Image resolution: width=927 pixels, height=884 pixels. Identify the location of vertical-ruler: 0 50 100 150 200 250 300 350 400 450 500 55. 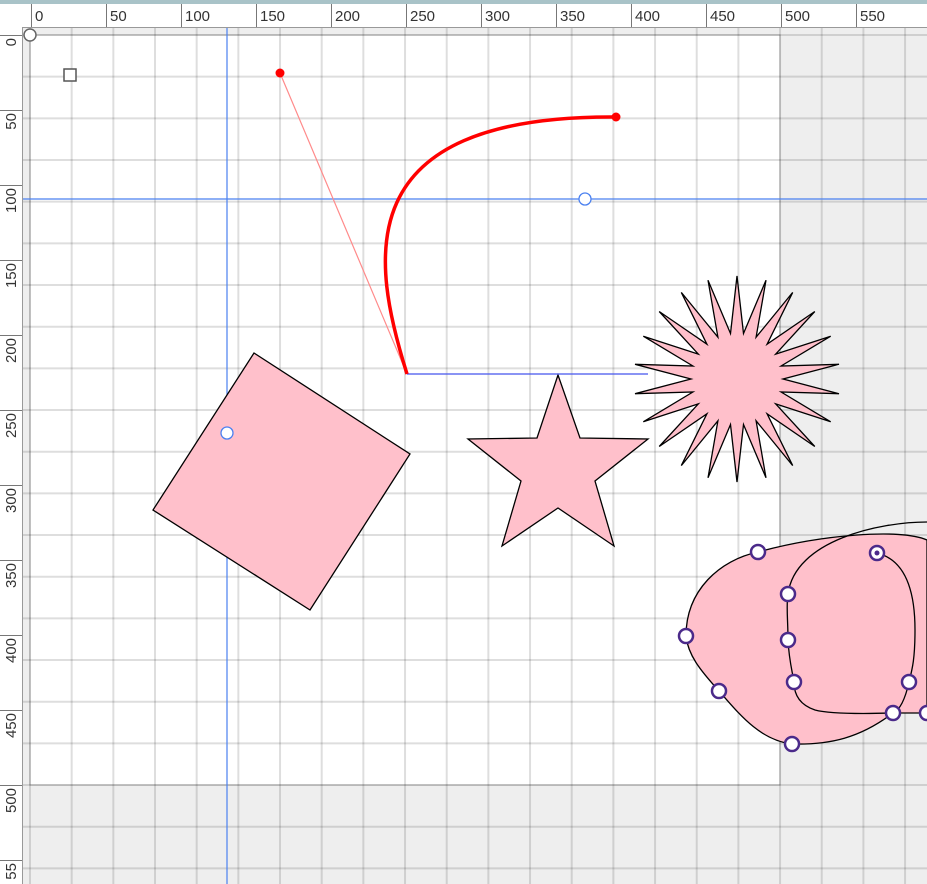
(11, 455).